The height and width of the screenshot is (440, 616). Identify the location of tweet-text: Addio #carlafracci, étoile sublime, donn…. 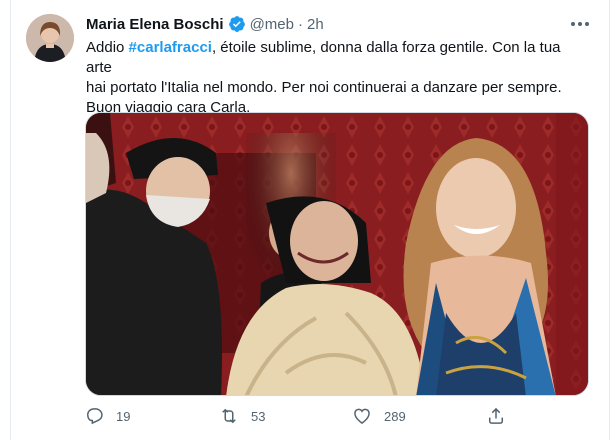
(336, 78).